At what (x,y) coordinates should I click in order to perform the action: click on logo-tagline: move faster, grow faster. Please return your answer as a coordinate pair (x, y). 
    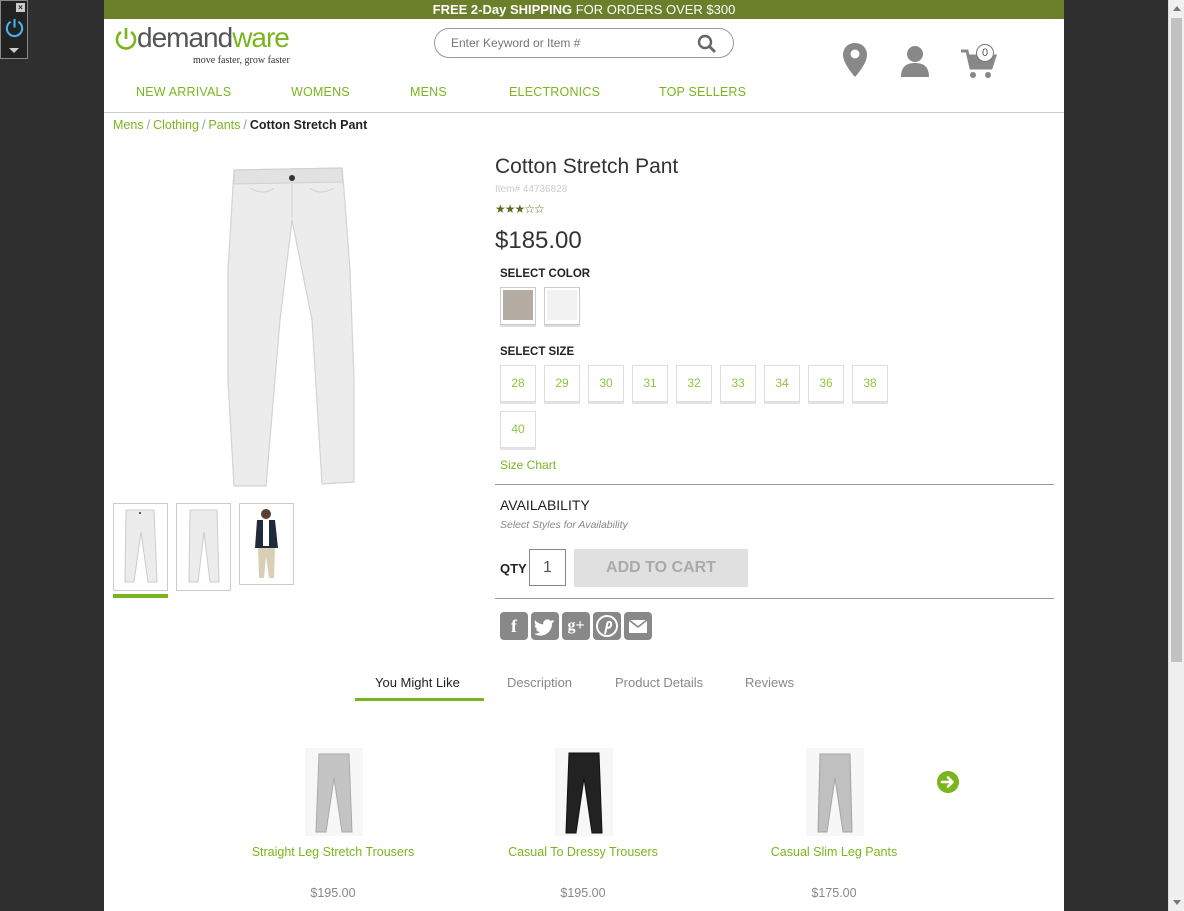
    Looking at the image, I should click on (241, 60).